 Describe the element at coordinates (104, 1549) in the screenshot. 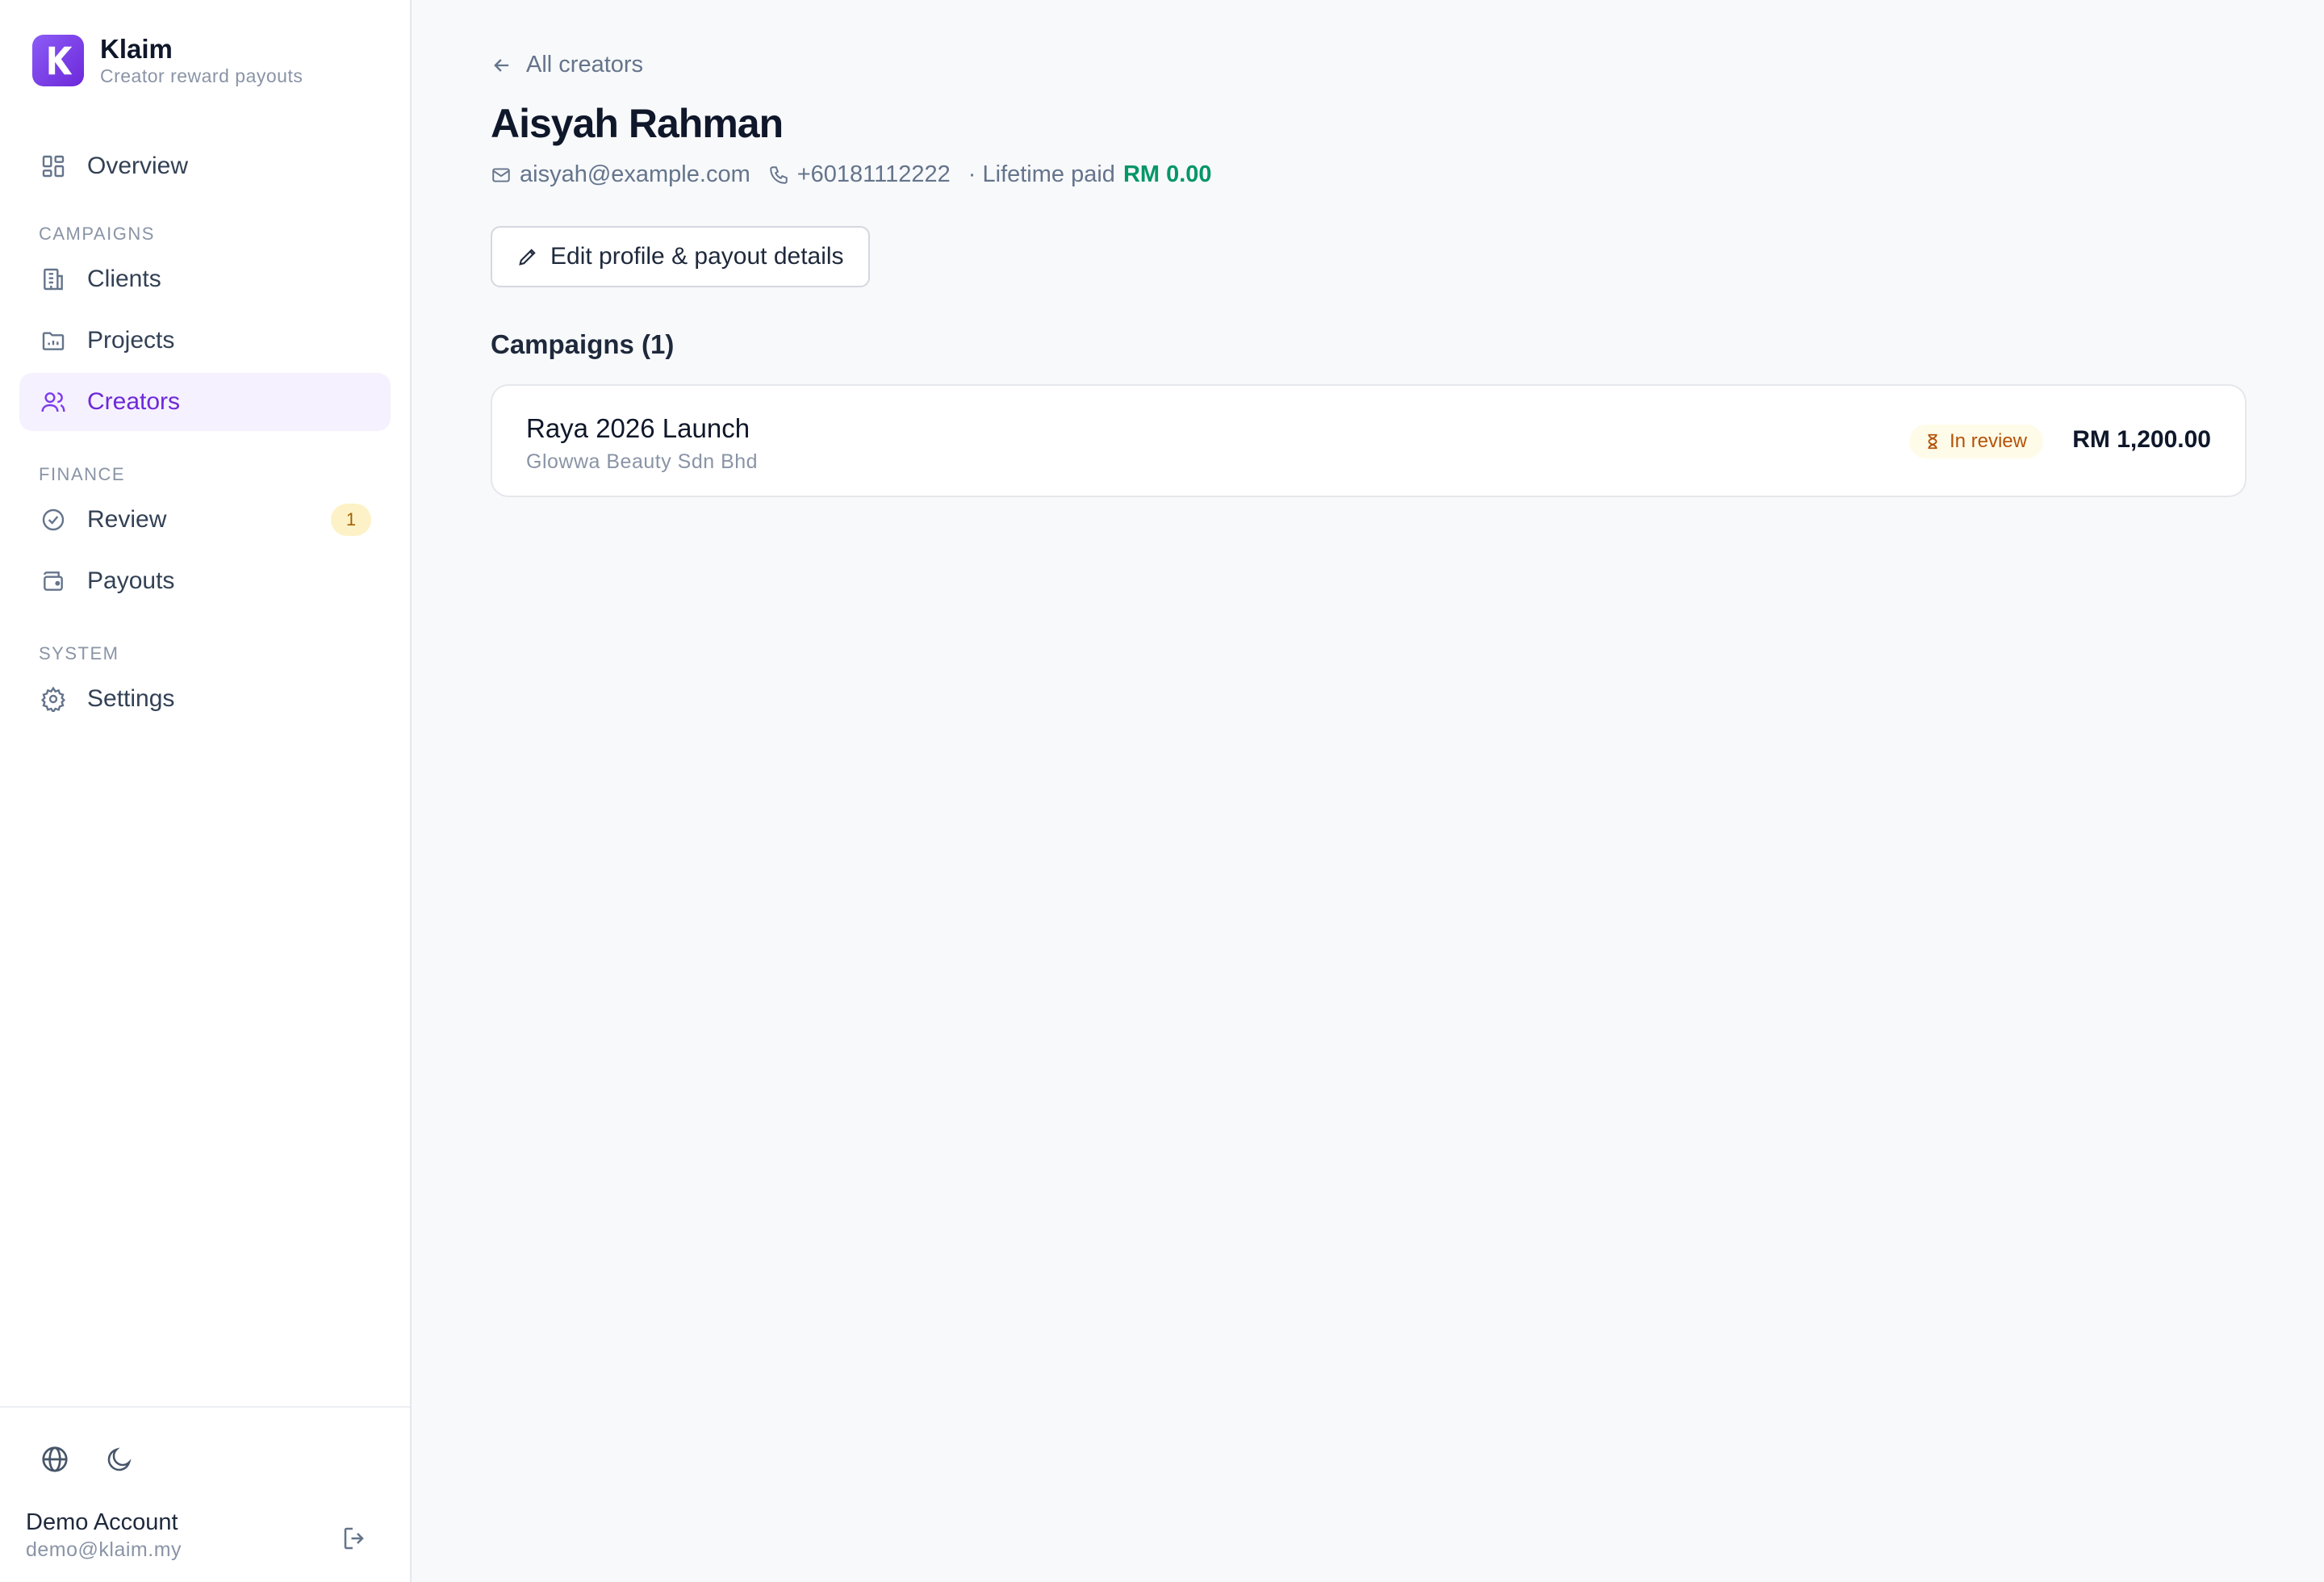

I see `account-email: demo@klaim.my` at that location.